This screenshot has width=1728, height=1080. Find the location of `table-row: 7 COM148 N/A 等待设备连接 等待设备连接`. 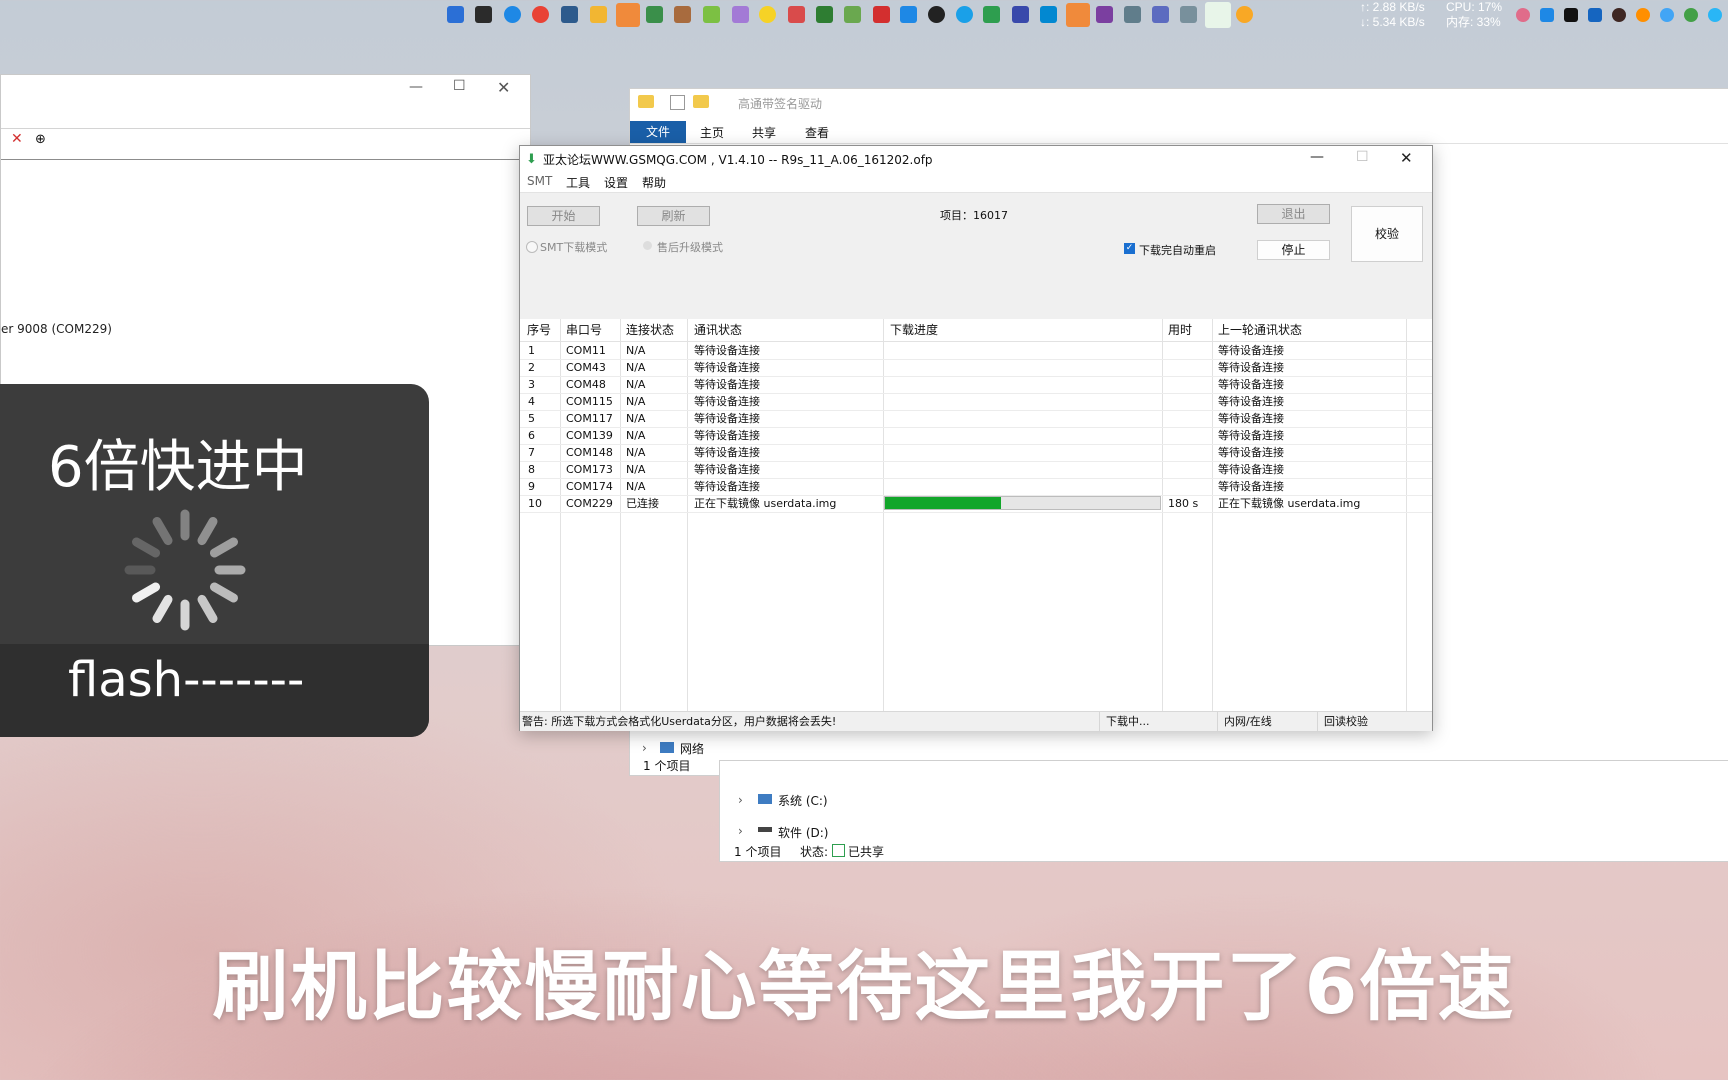

table-row: 7 COM148 N/A 等待设备连接 等待设备连接 is located at coordinates (976, 453).